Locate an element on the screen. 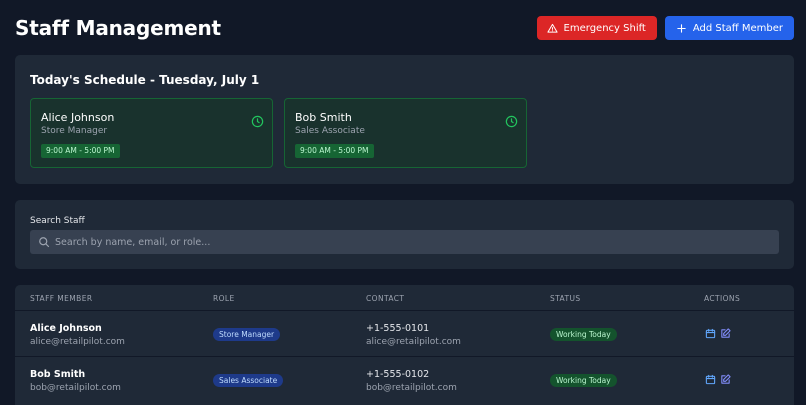 The image size is (806, 405). schedule-title: Today's Schedule - Tuesday, July 1 is located at coordinates (145, 80).